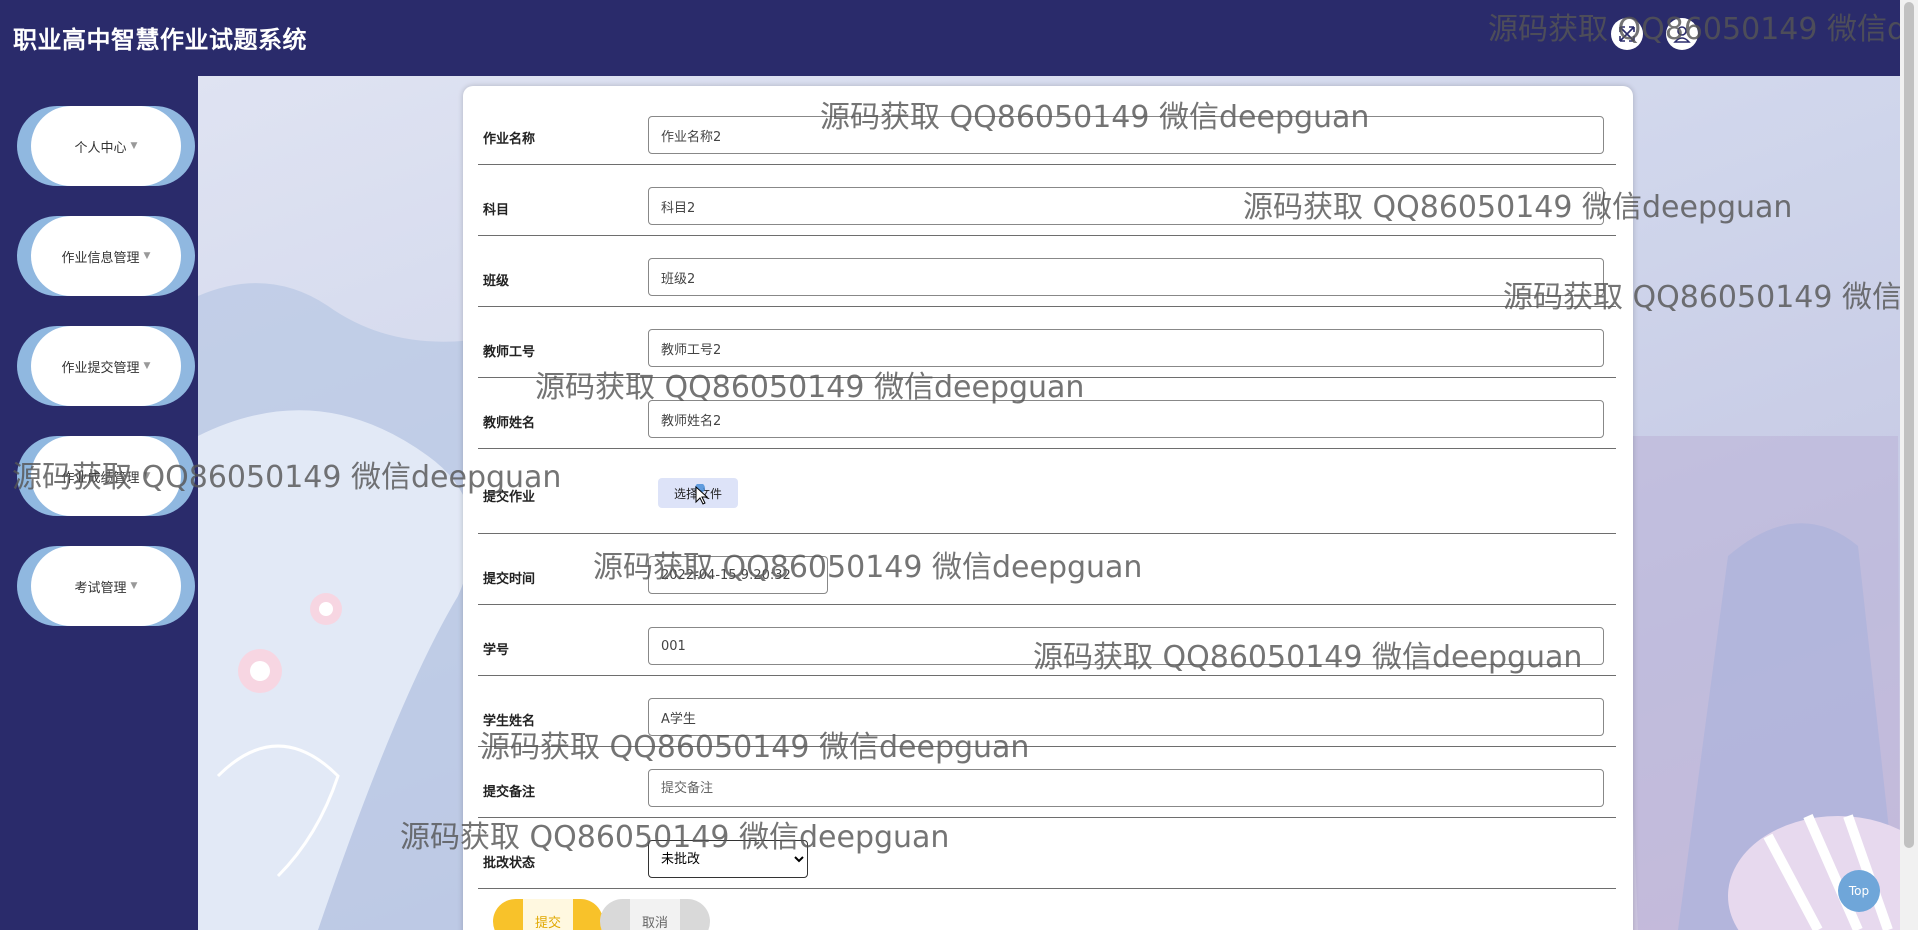 The width and height of the screenshot is (1918, 930). I want to click on form-actions: 提交 取消, so click(778, 909).